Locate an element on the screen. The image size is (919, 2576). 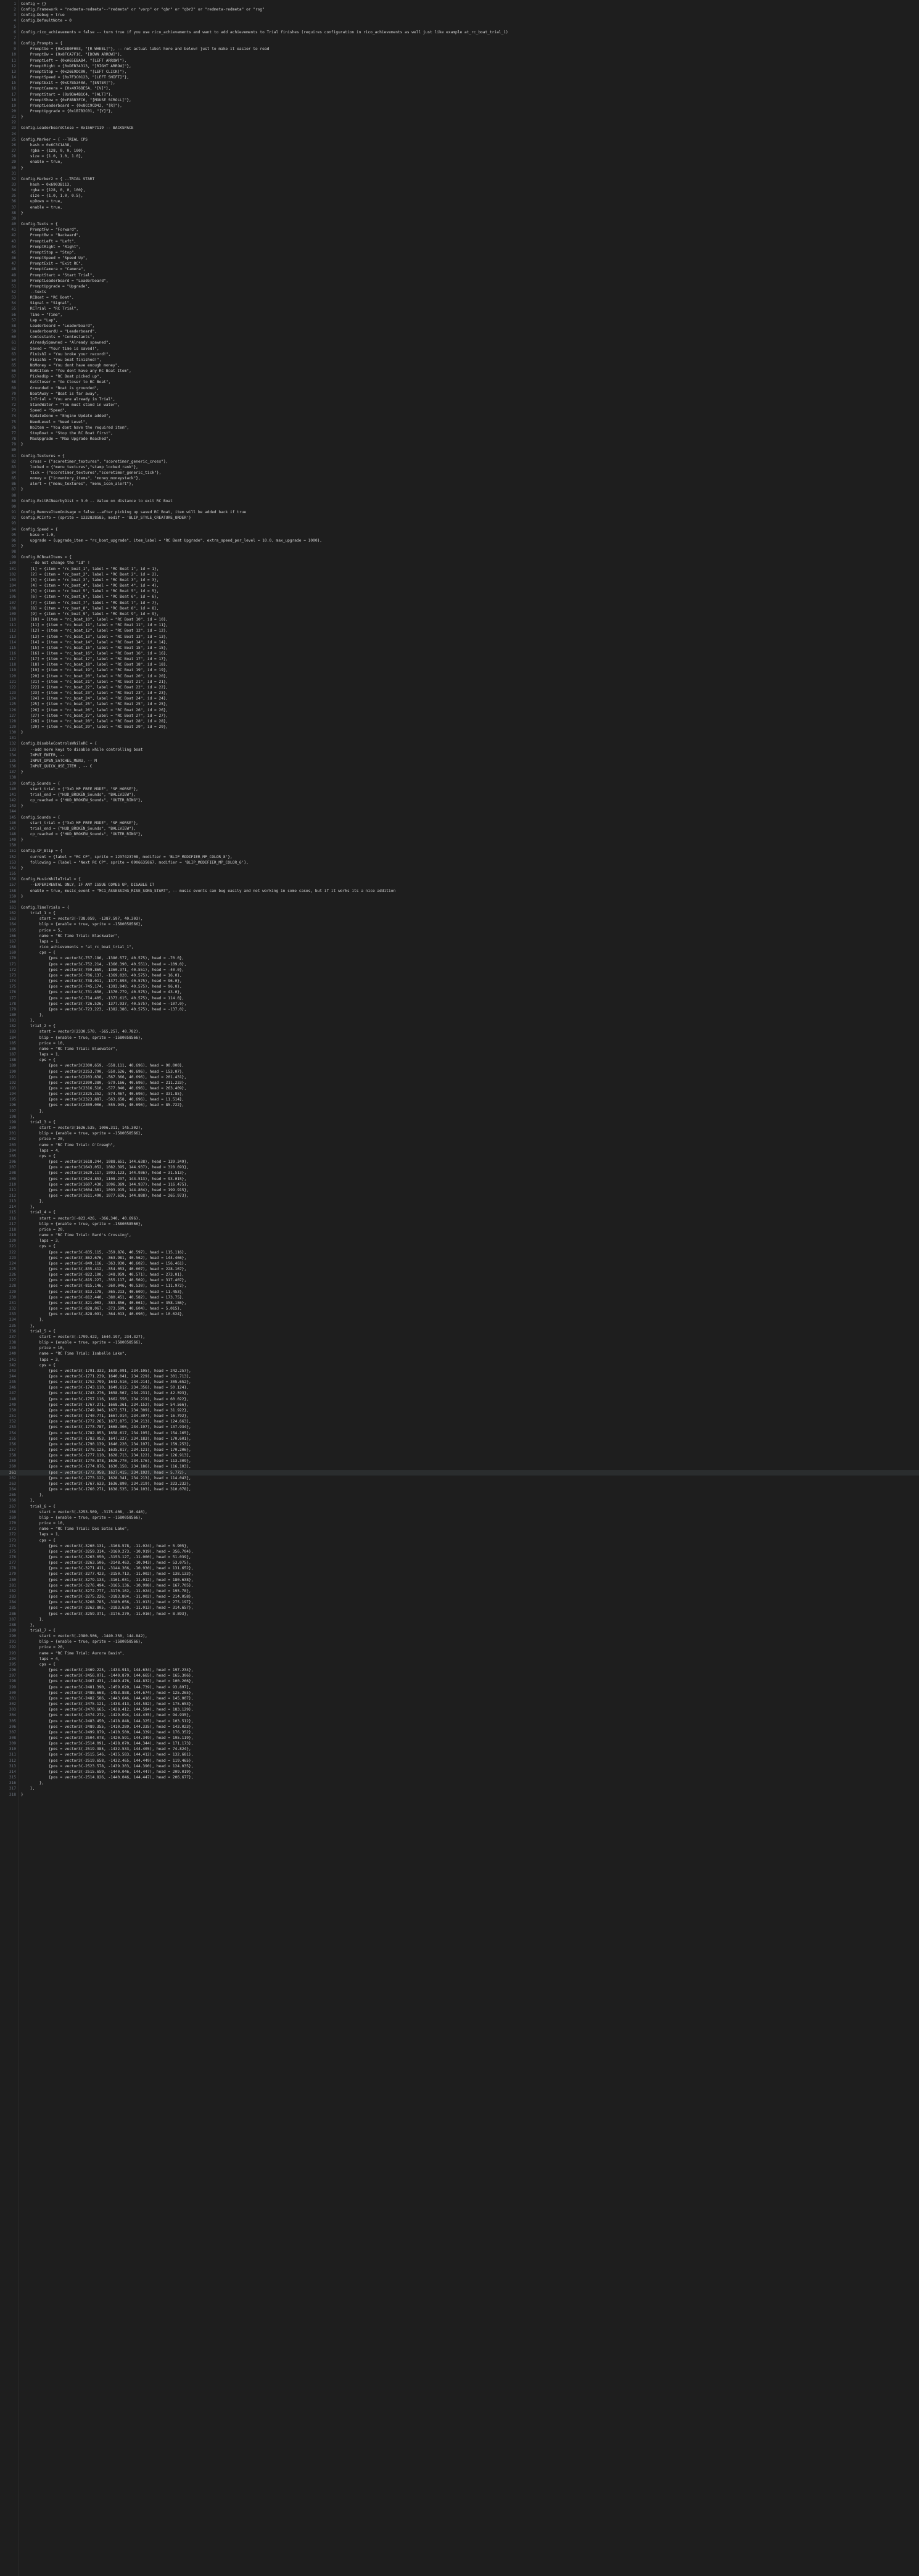
code-line: 5 is located at coordinates (459, 27).